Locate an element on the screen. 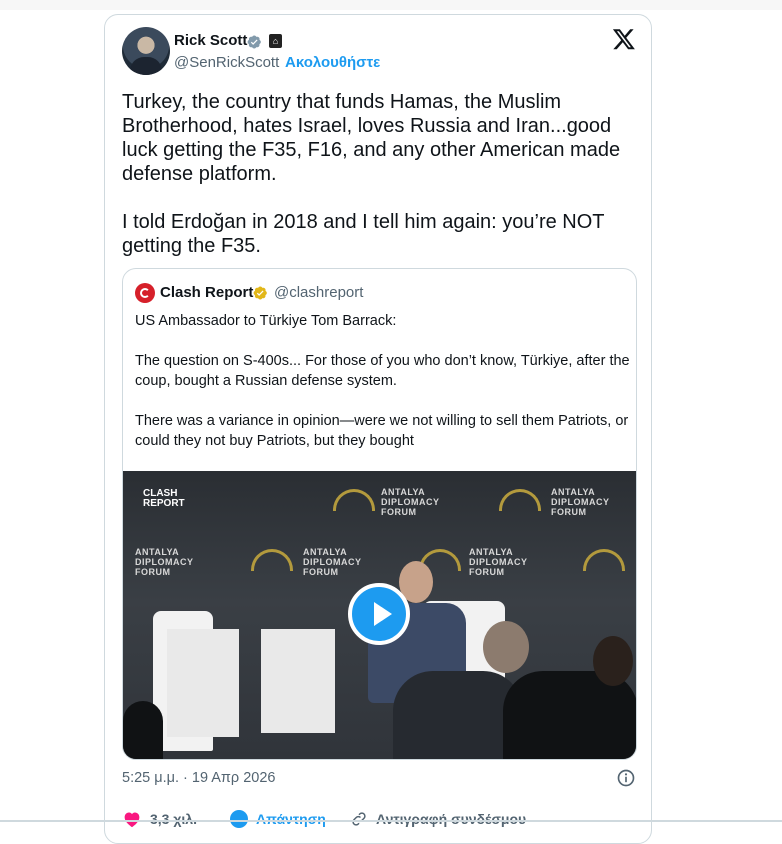 Image resolution: width=782 pixels, height=844 pixels. verified-badge-icon is located at coordinates (254, 42).